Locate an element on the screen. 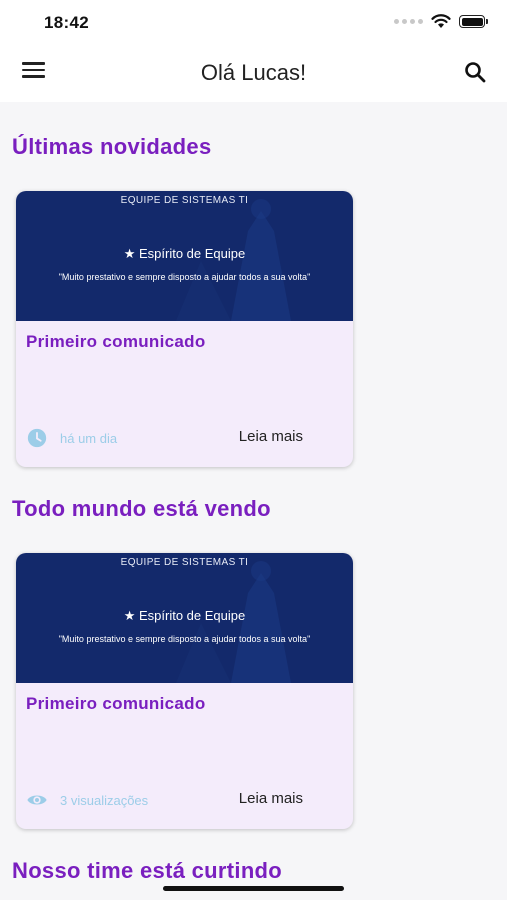 Image resolution: width=507 pixels, height=900 pixels. page-title: Olá Lucas! is located at coordinates (253, 72).